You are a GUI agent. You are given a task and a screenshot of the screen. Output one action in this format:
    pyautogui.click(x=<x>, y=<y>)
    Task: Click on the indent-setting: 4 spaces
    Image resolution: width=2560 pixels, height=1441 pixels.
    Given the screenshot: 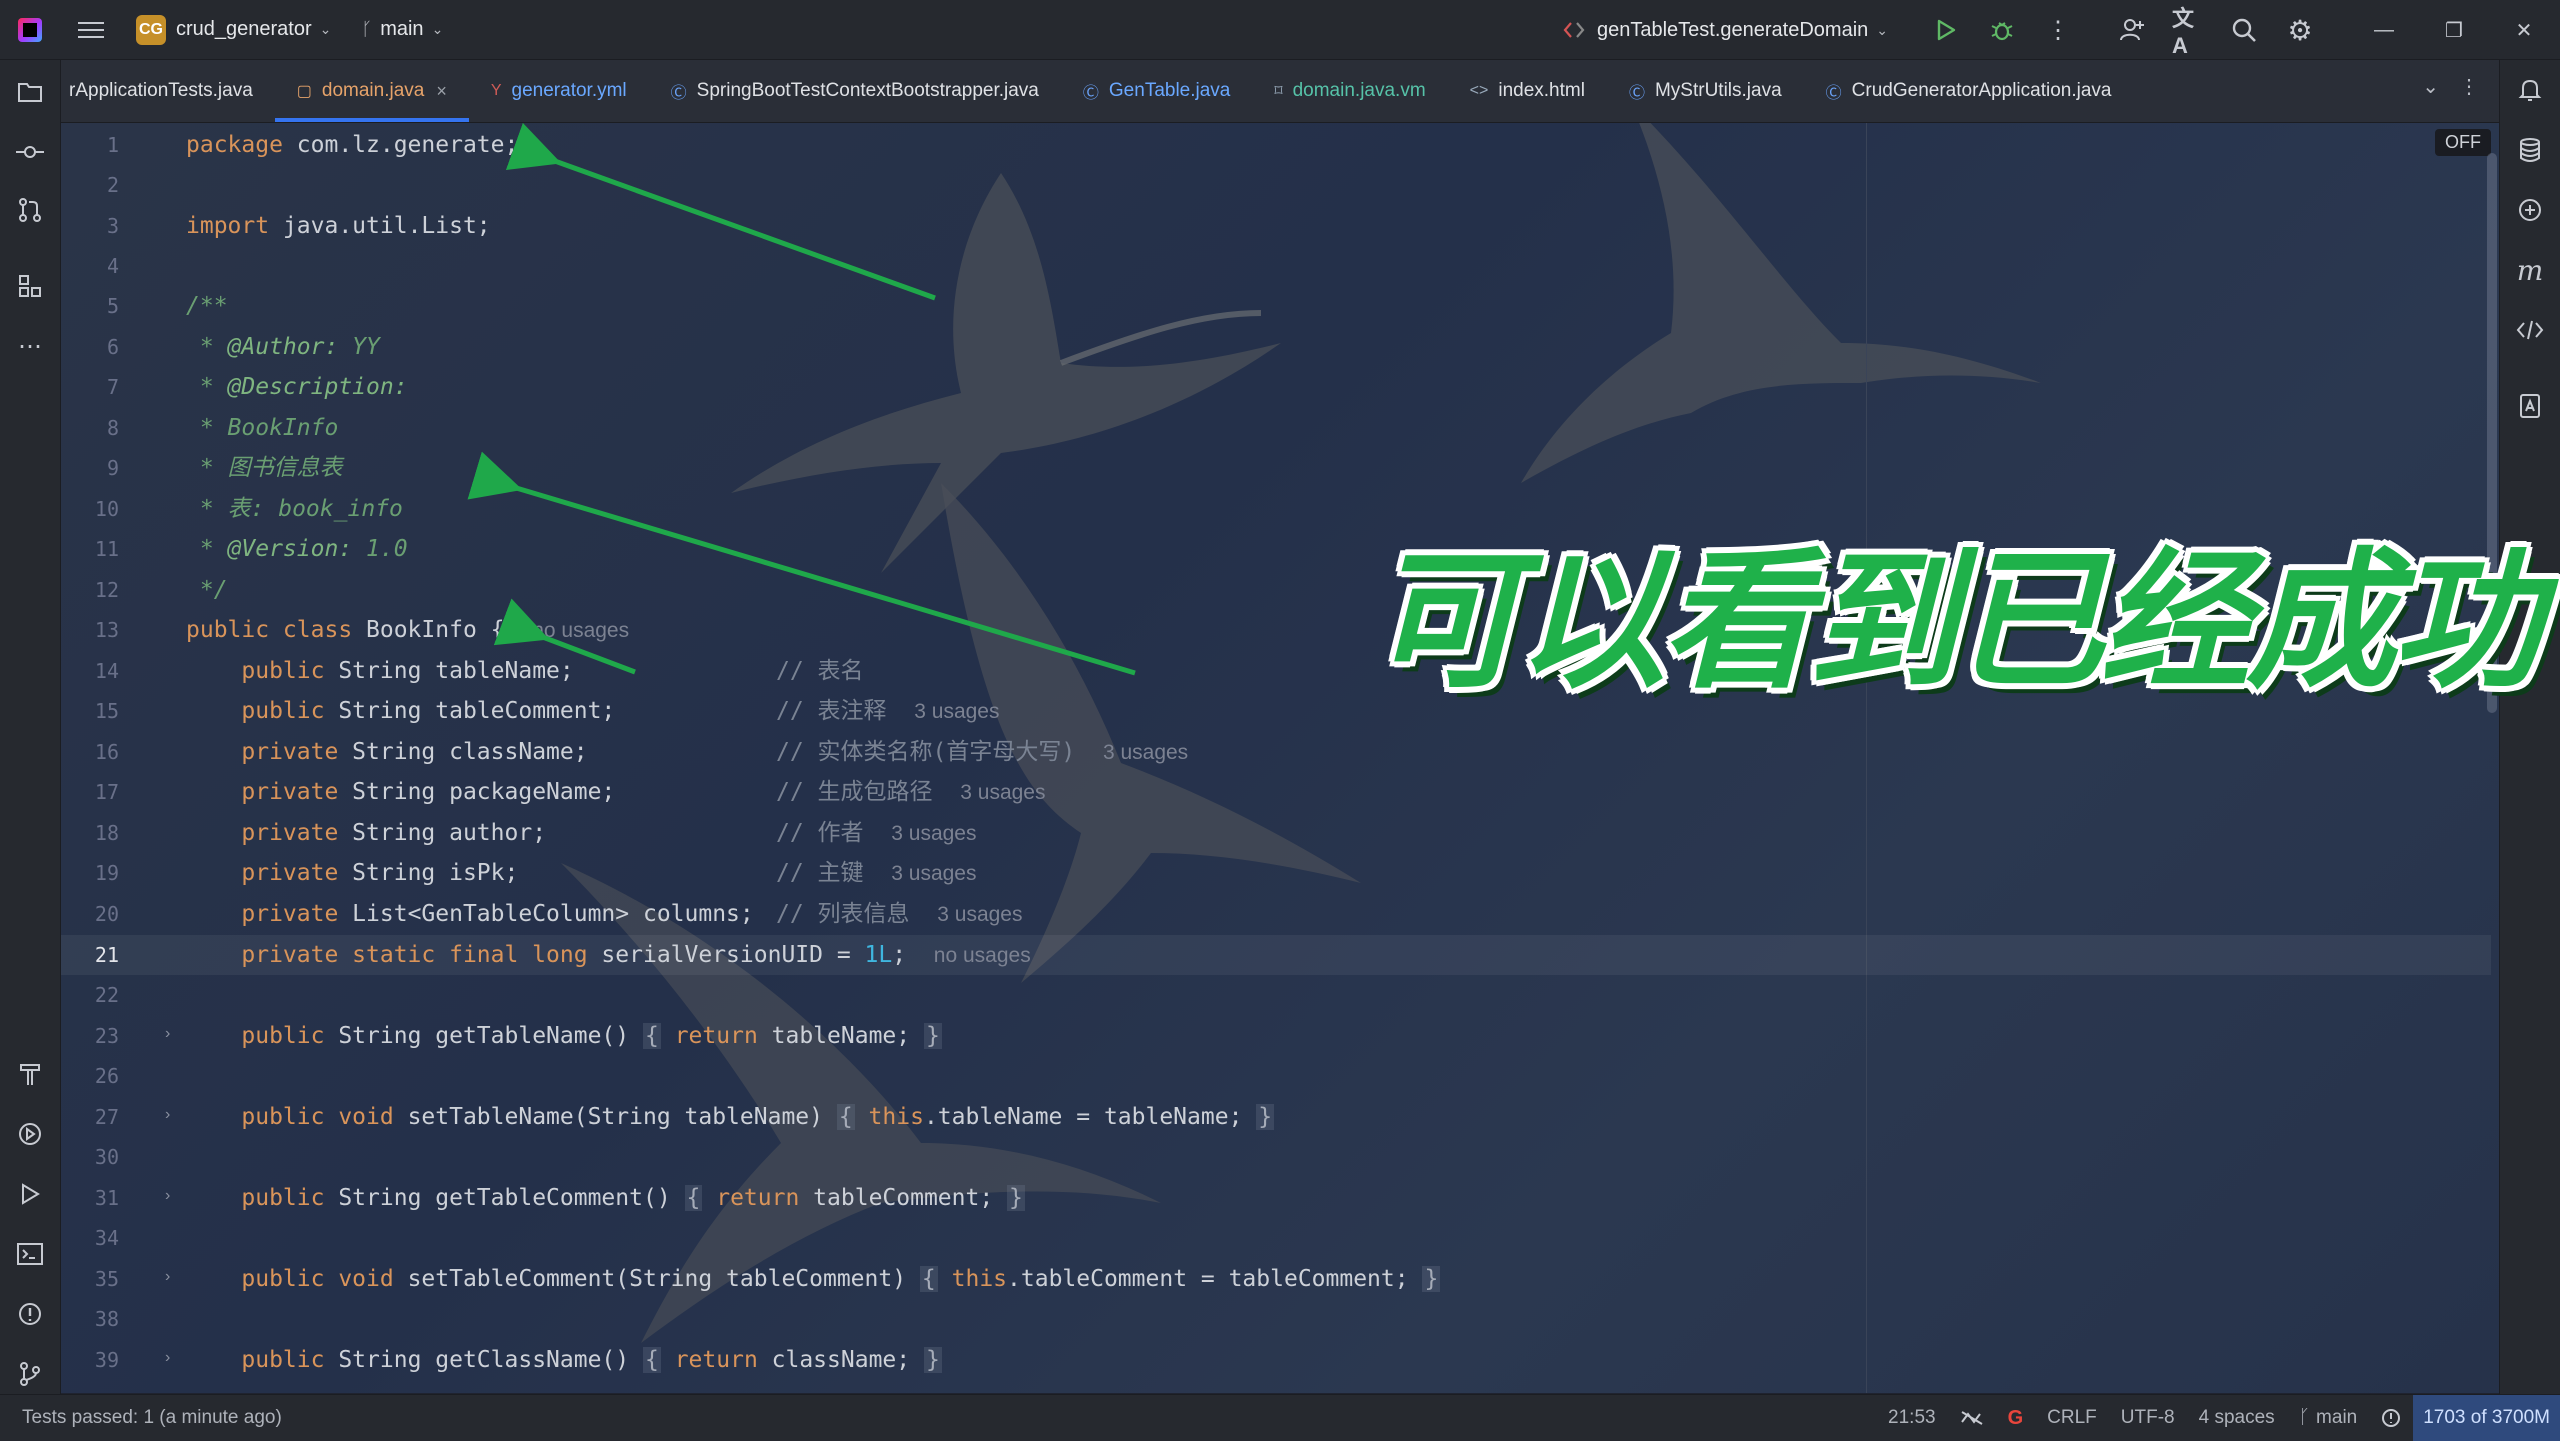 What is the action you would take?
    pyautogui.click(x=2237, y=1418)
    